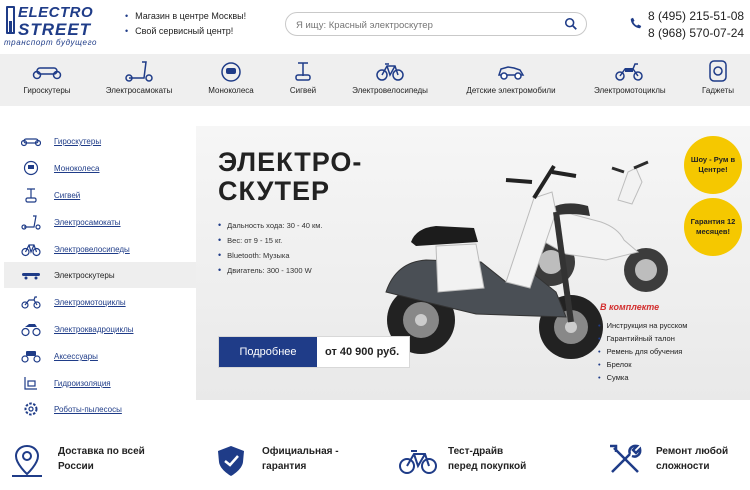 This screenshot has width=750, height=490. I want to click on map-pin-icon, so click(27, 460).